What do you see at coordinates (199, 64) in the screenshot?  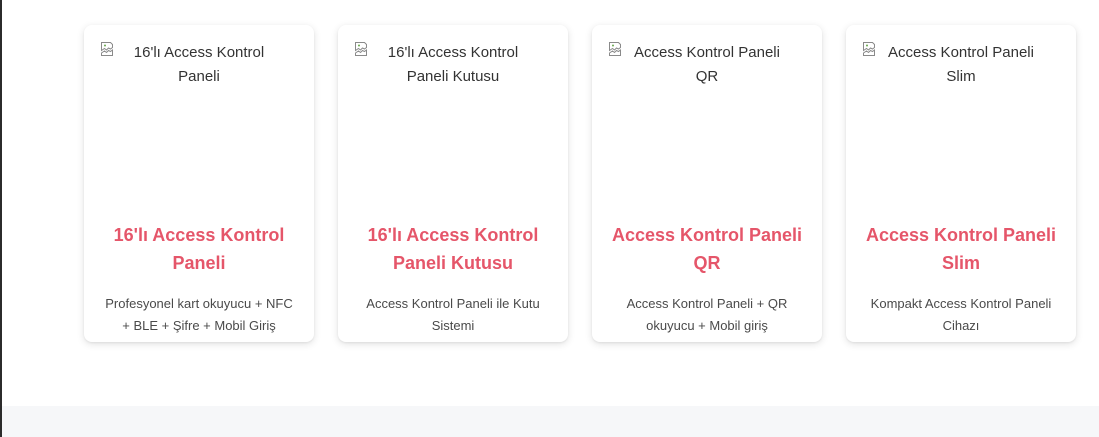 I see `image-alt-text: 16'lı Access Kontrol Paneli` at bounding box center [199, 64].